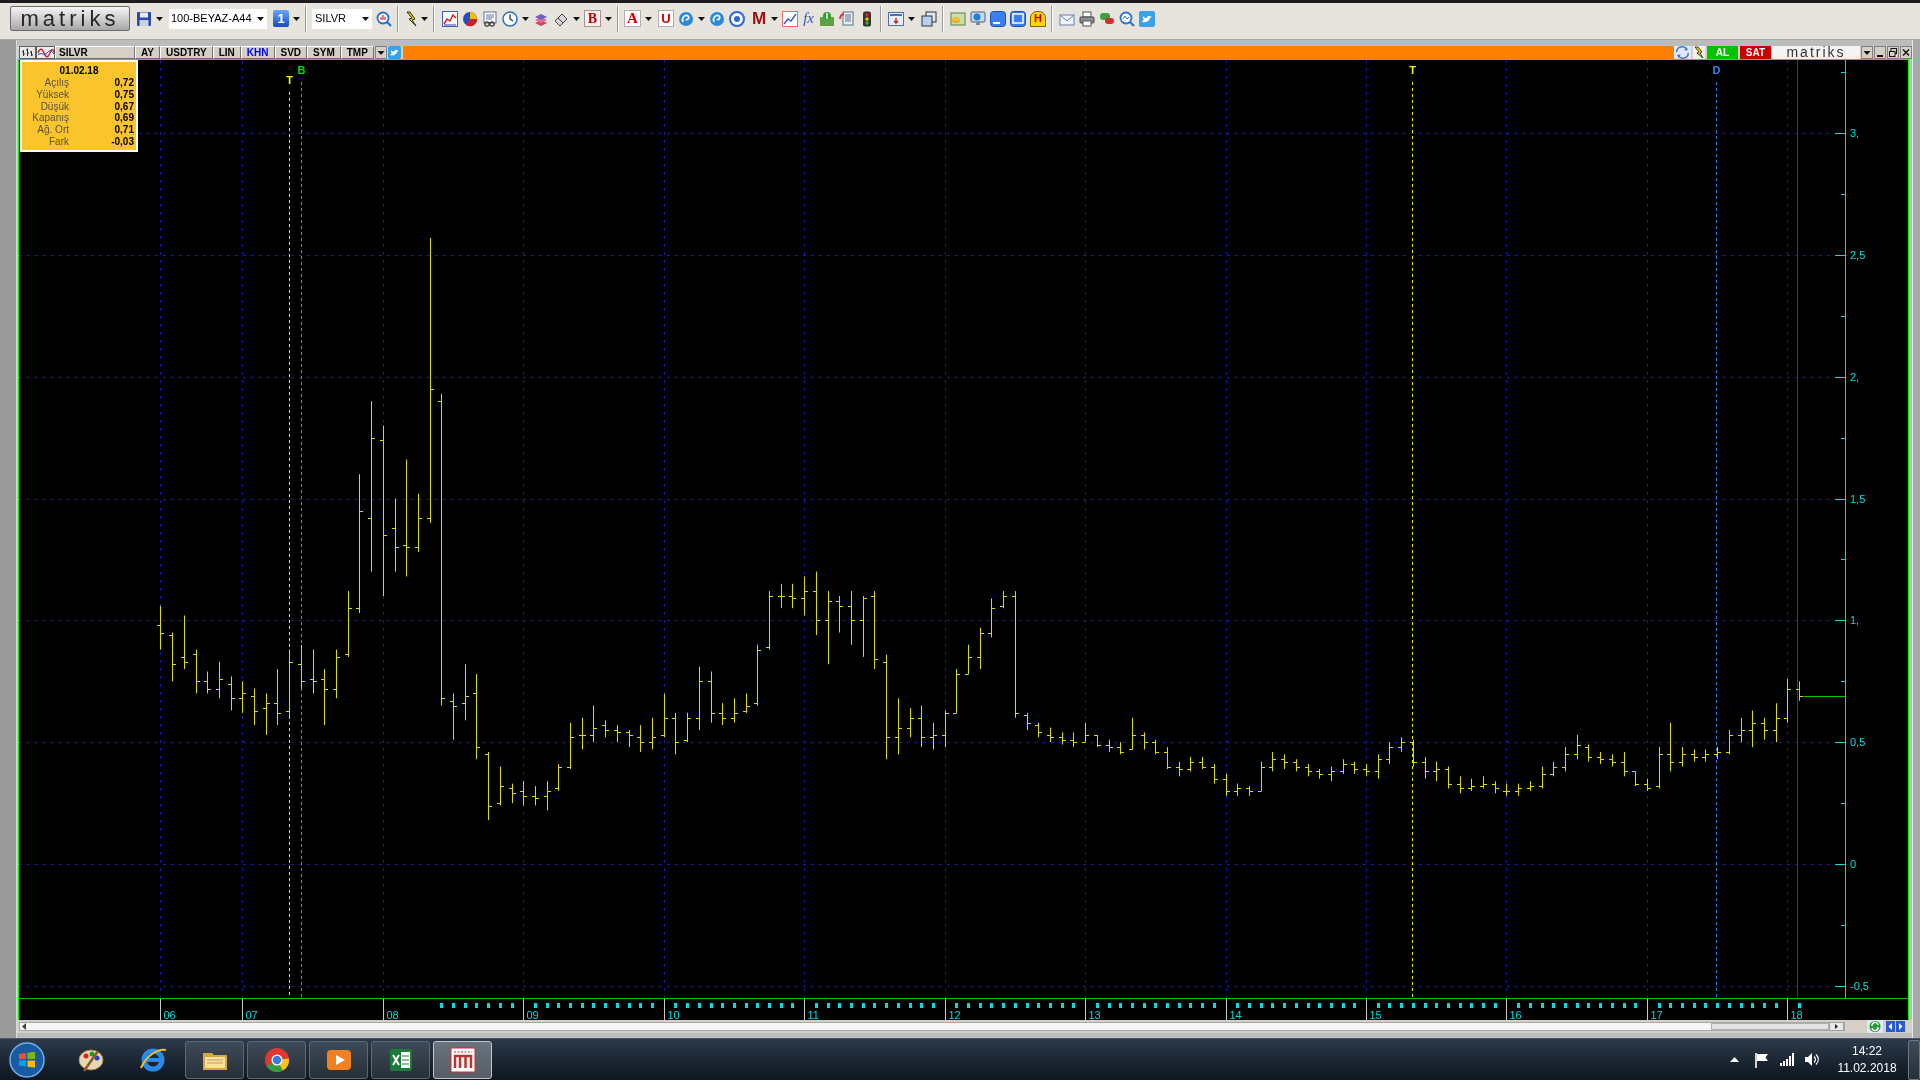 This screenshot has width=1920, height=1080. Describe the element at coordinates (79, 70) in the screenshot. I see `info-date: 01.02.18` at that location.